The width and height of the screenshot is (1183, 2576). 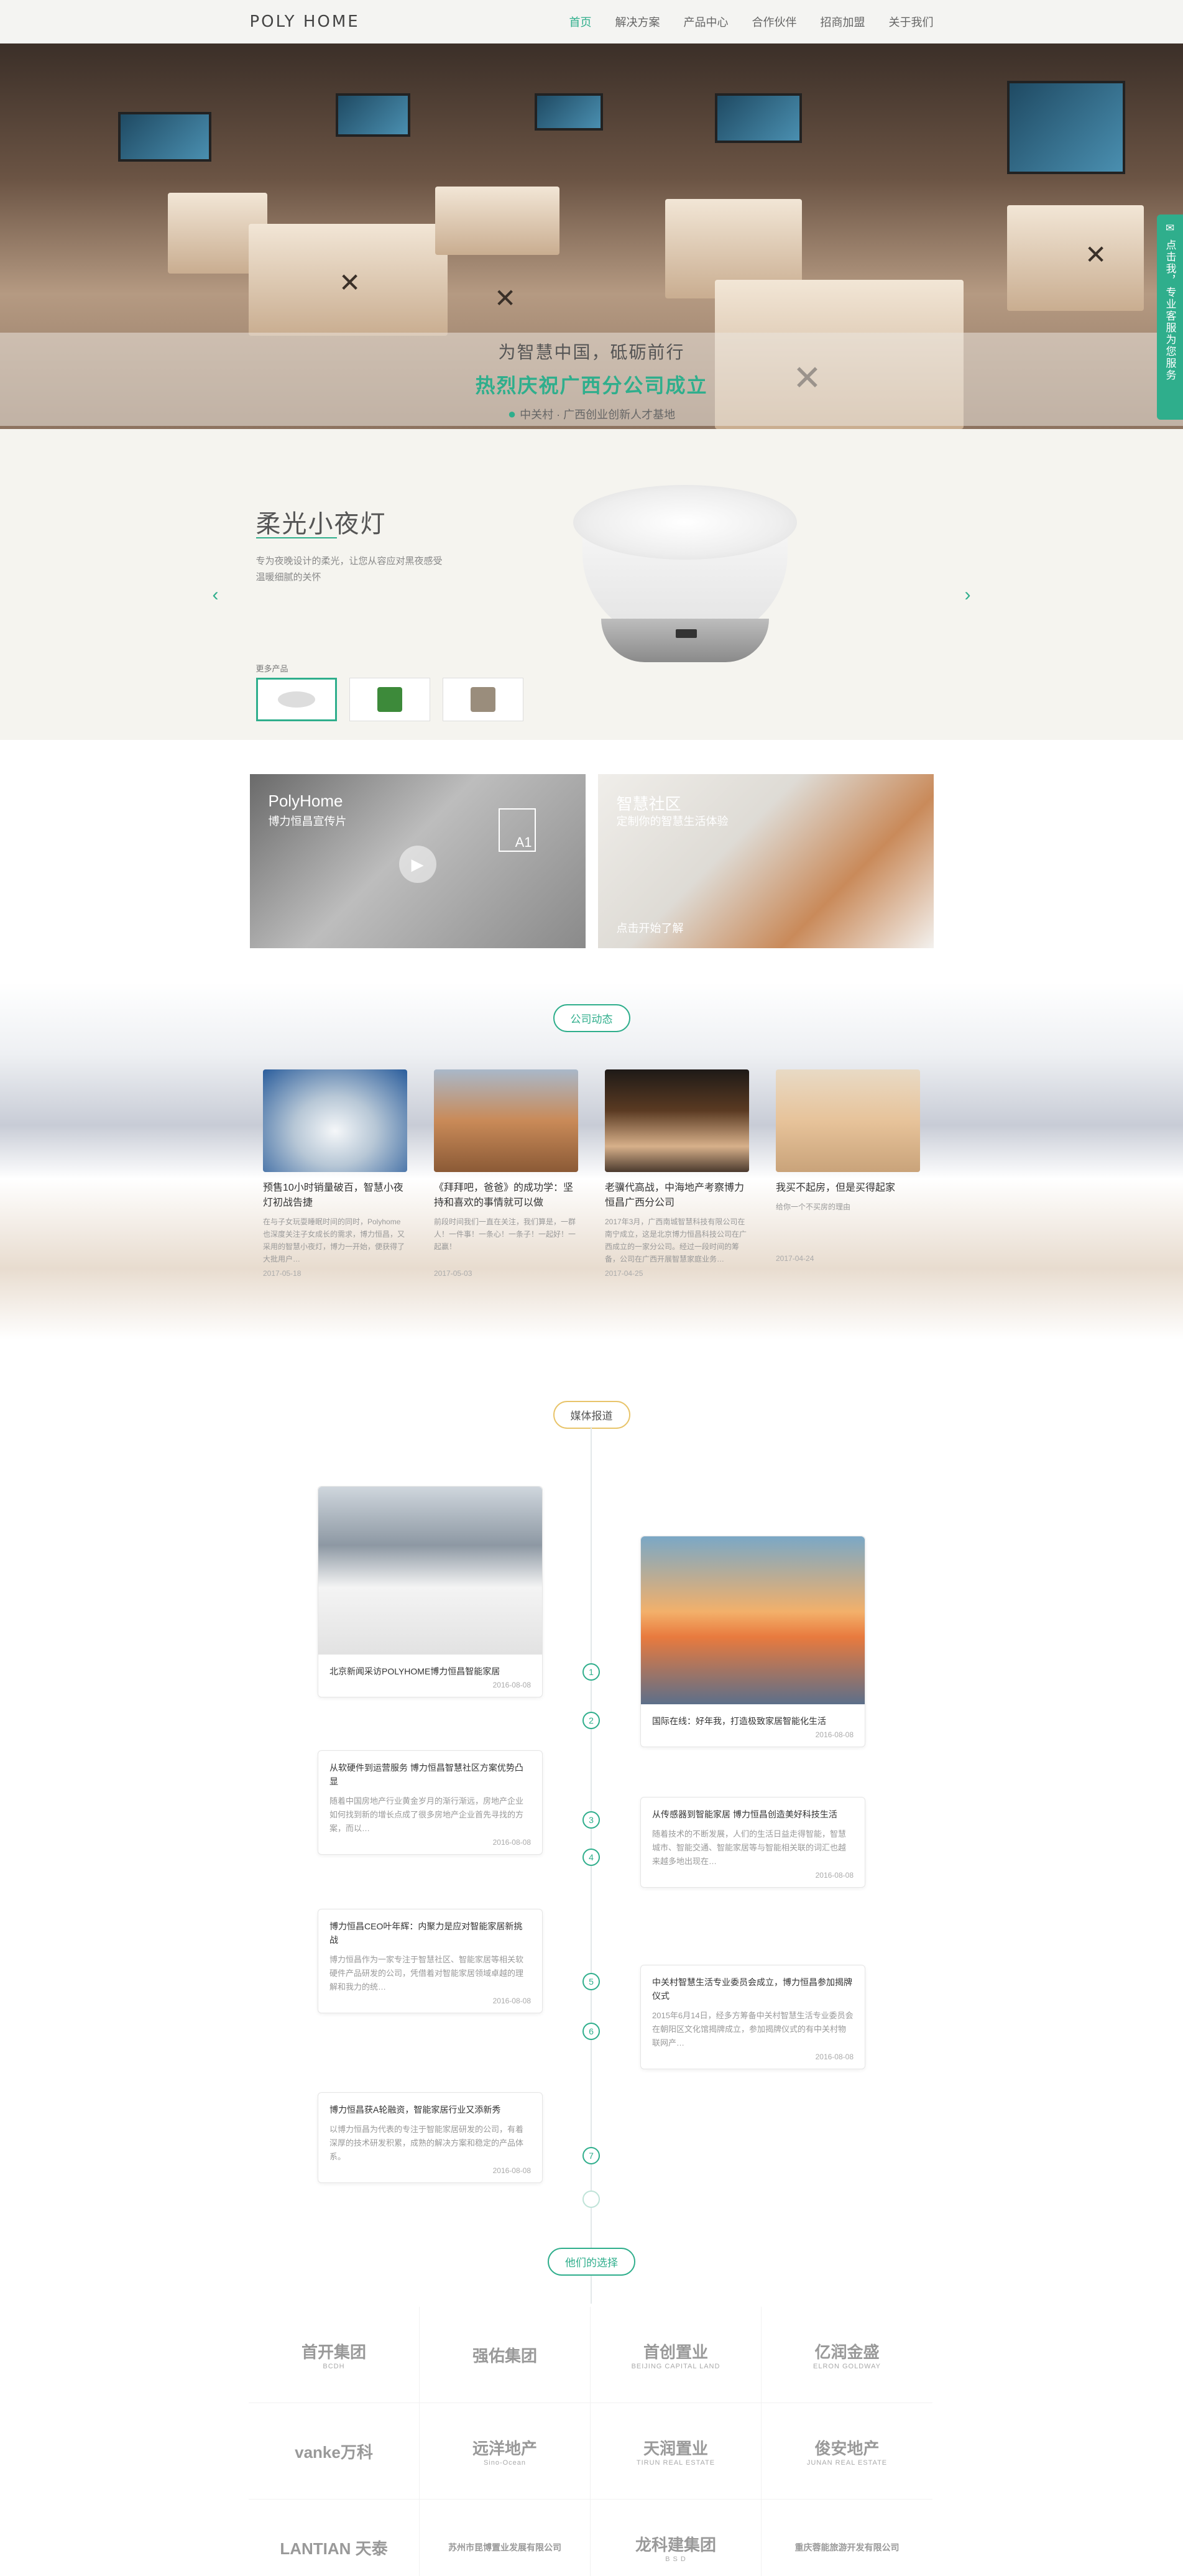 I want to click on media-reports-label: 媒体报道, so click(x=591, y=1415).